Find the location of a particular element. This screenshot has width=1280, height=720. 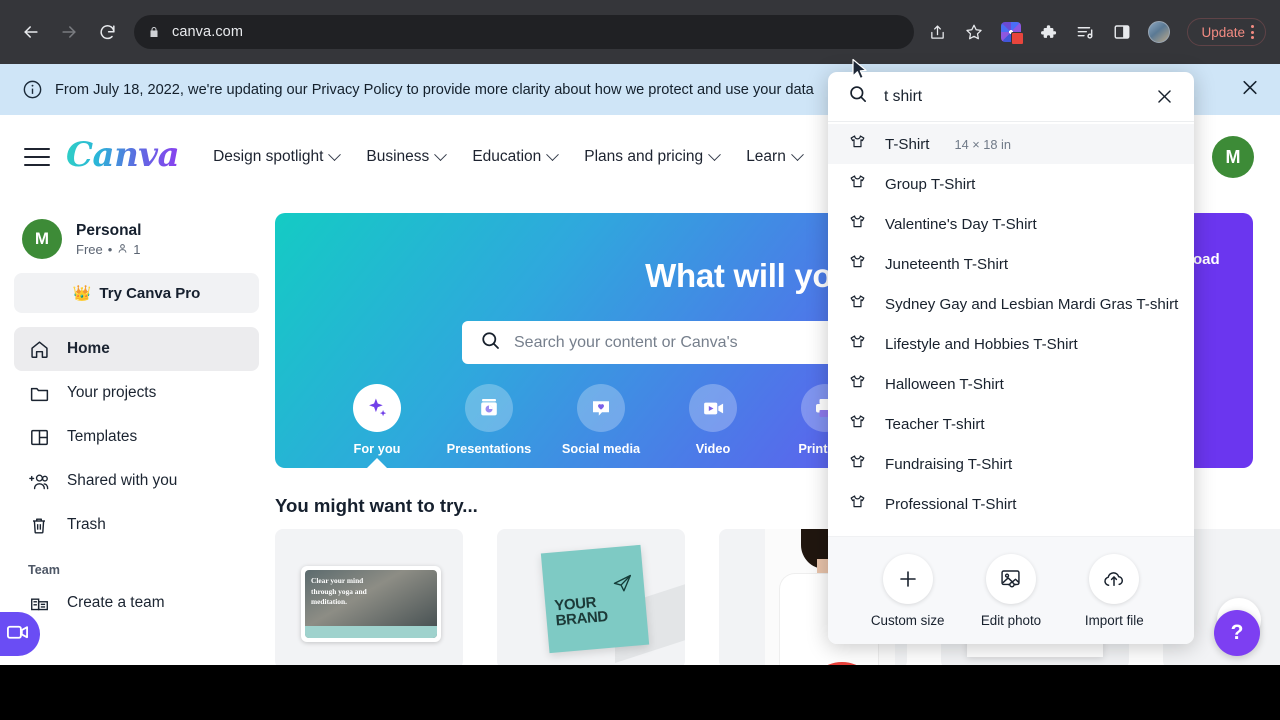

sidebar-item-create-a-team: Create a team is located at coordinates (136, 603).